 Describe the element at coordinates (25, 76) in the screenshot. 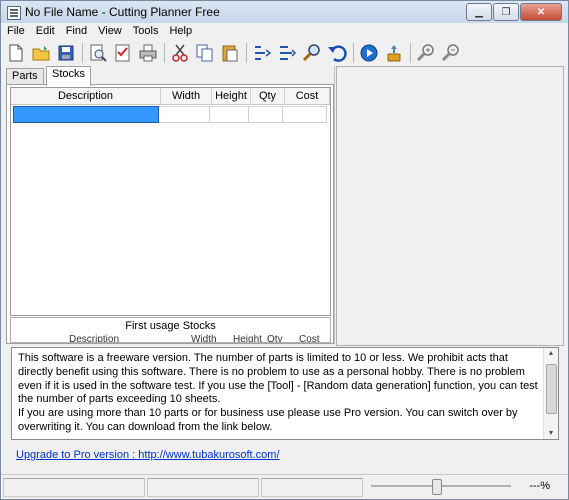

I see `tab-parts: Parts` at that location.